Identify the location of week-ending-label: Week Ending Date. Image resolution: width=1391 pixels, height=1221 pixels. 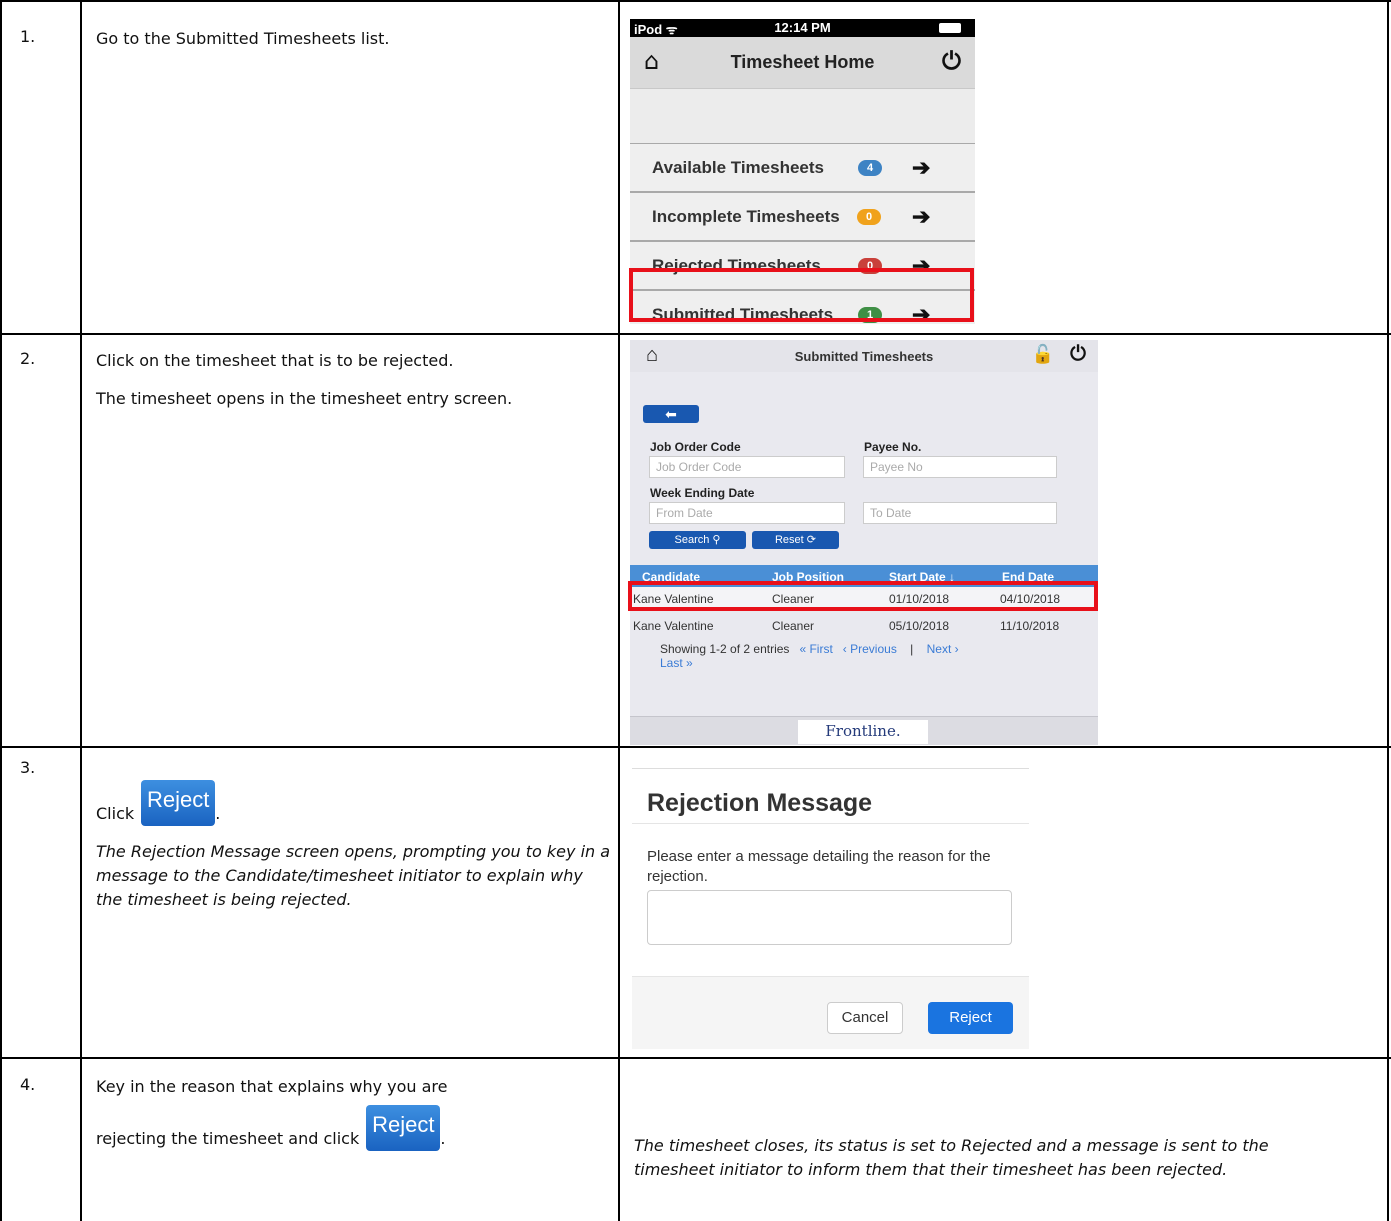
(702, 493).